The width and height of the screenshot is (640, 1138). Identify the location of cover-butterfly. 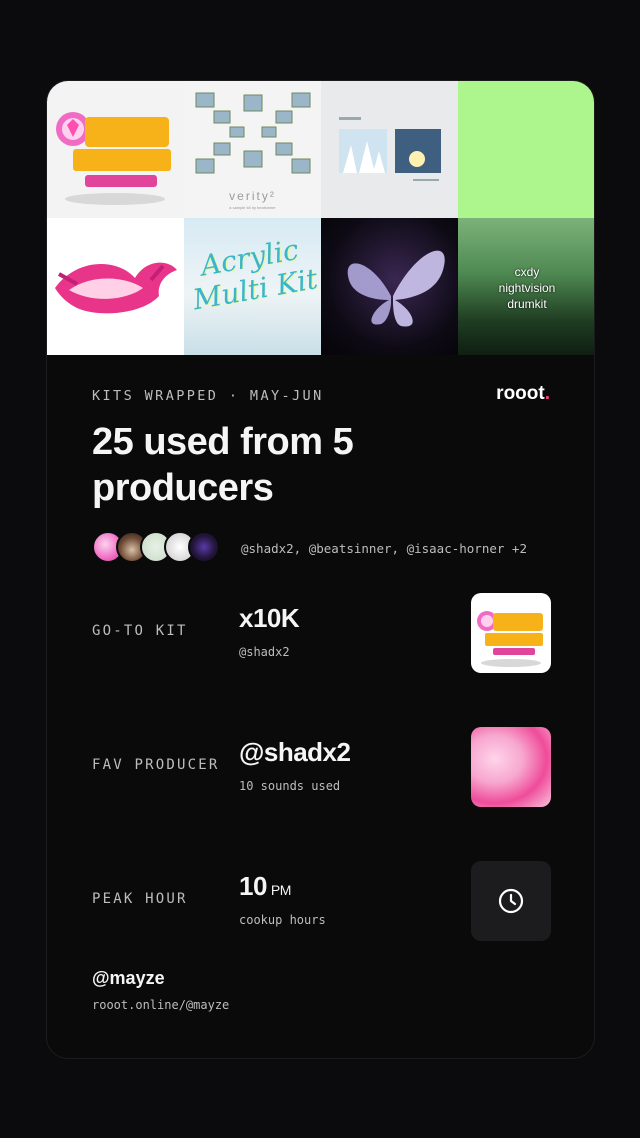
(389, 286).